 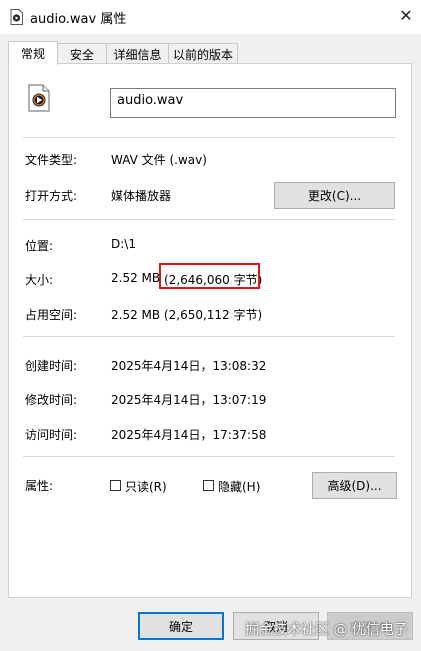 What do you see at coordinates (253, 103) in the screenshot?
I see `file-name-input: audio.wav` at bounding box center [253, 103].